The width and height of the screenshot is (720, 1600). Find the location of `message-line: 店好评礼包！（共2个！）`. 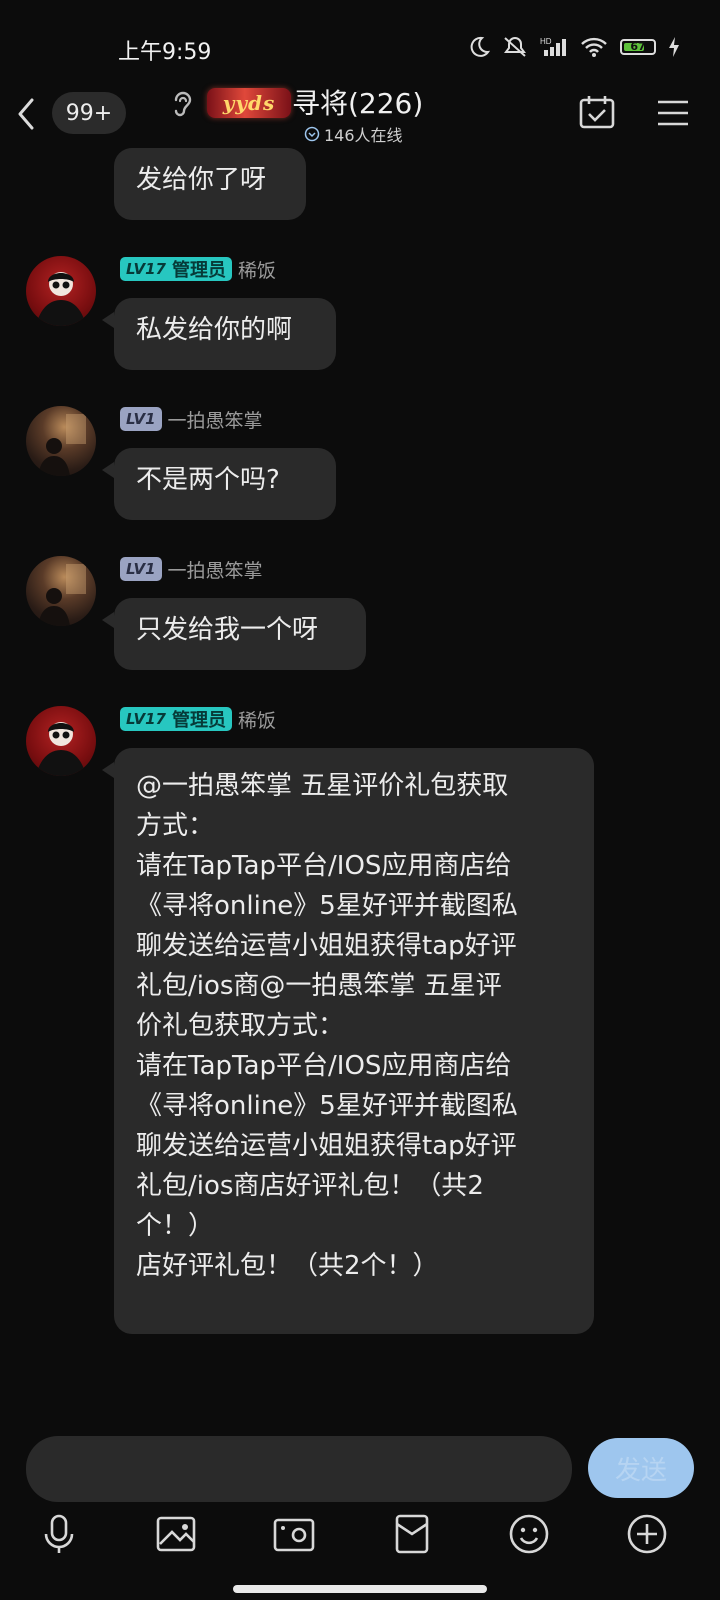

message-line: 店好评礼包！（共2个！） is located at coordinates (287, 1266).